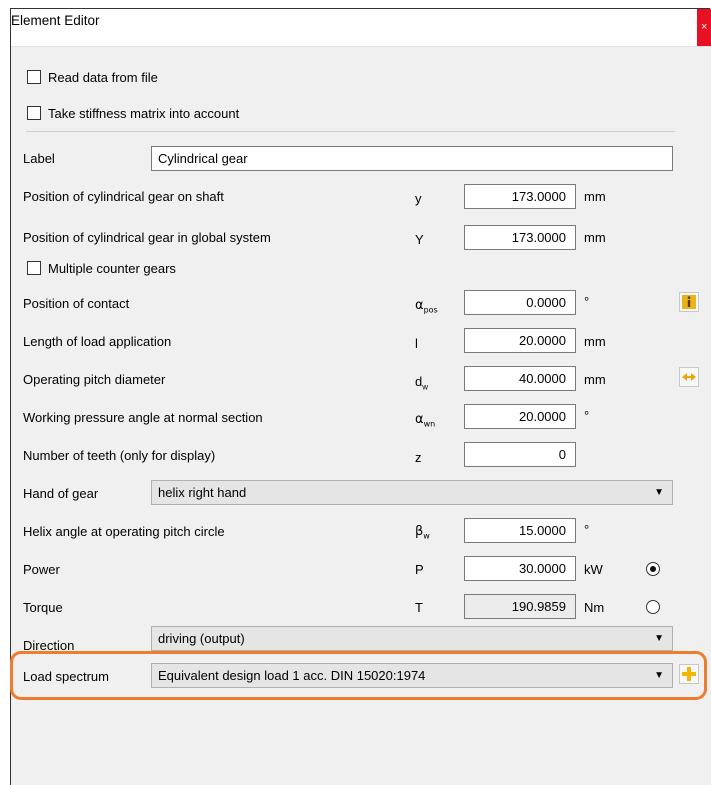 This screenshot has height=785, width=711. I want to click on pos-shaft-input: 173.0000, so click(520, 196).